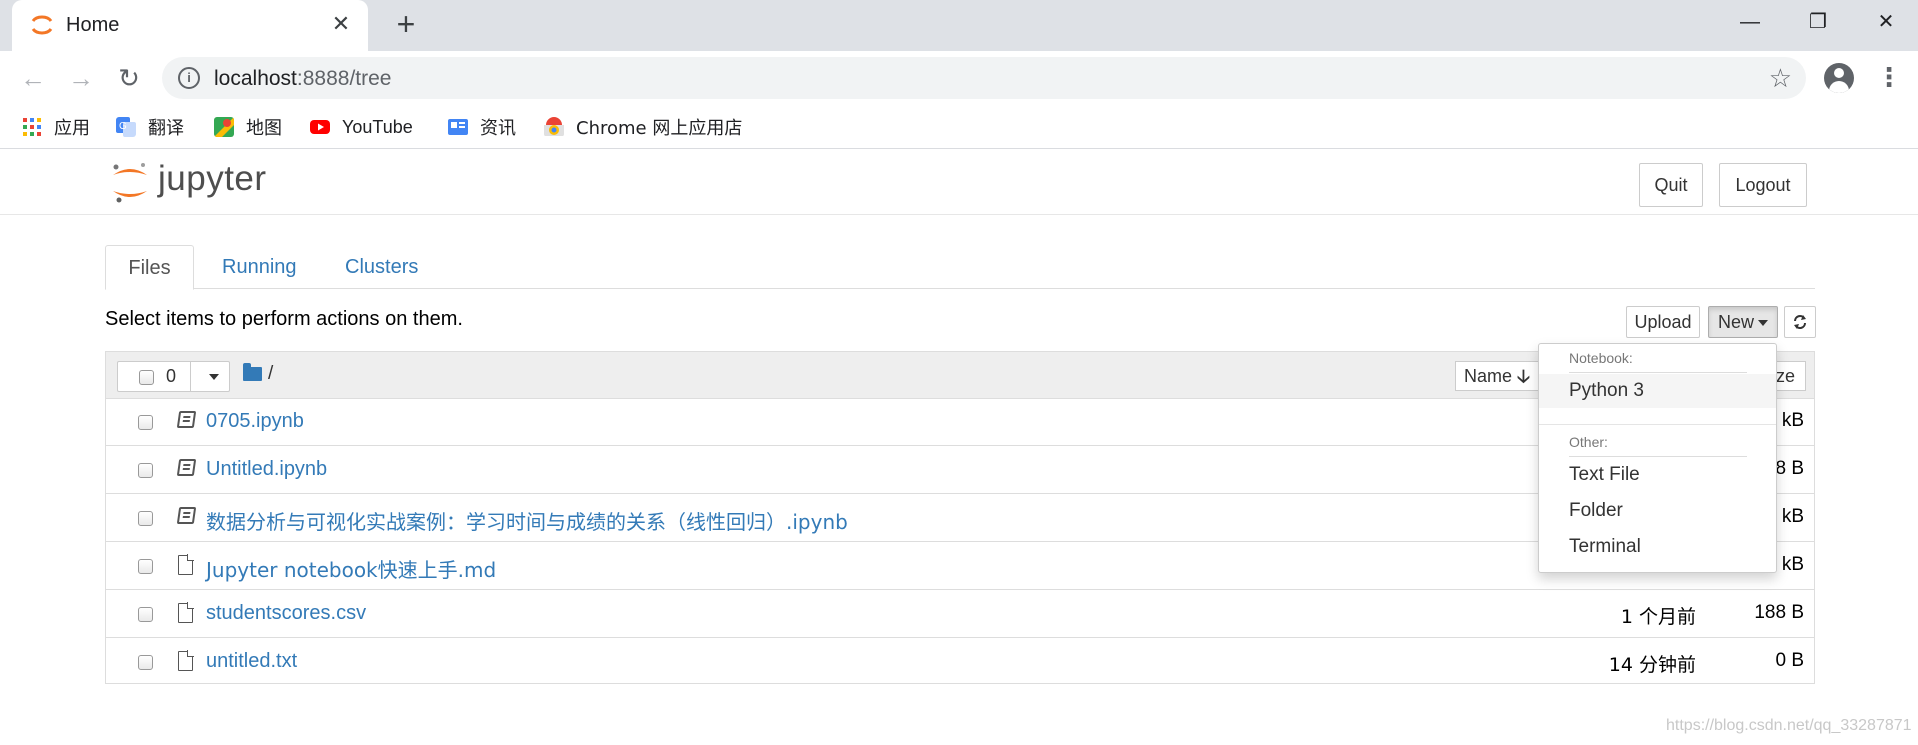 The width and height of the screenshot is (1918, 745). Describe the element at coordinates (1663, 322) in the screenshot. I see `upload-button: Upload` at that location.